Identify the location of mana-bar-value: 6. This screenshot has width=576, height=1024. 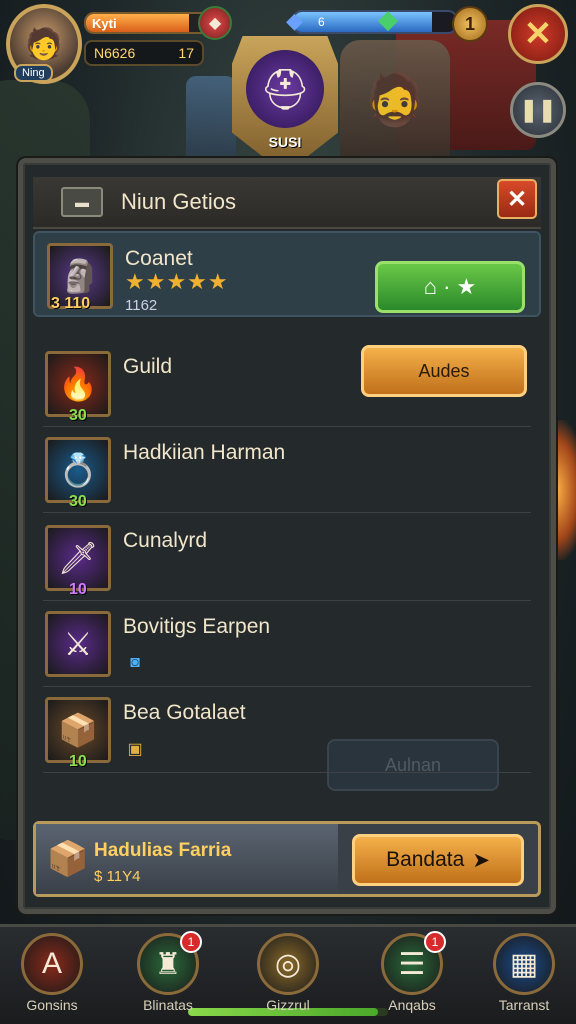
(321, 22).